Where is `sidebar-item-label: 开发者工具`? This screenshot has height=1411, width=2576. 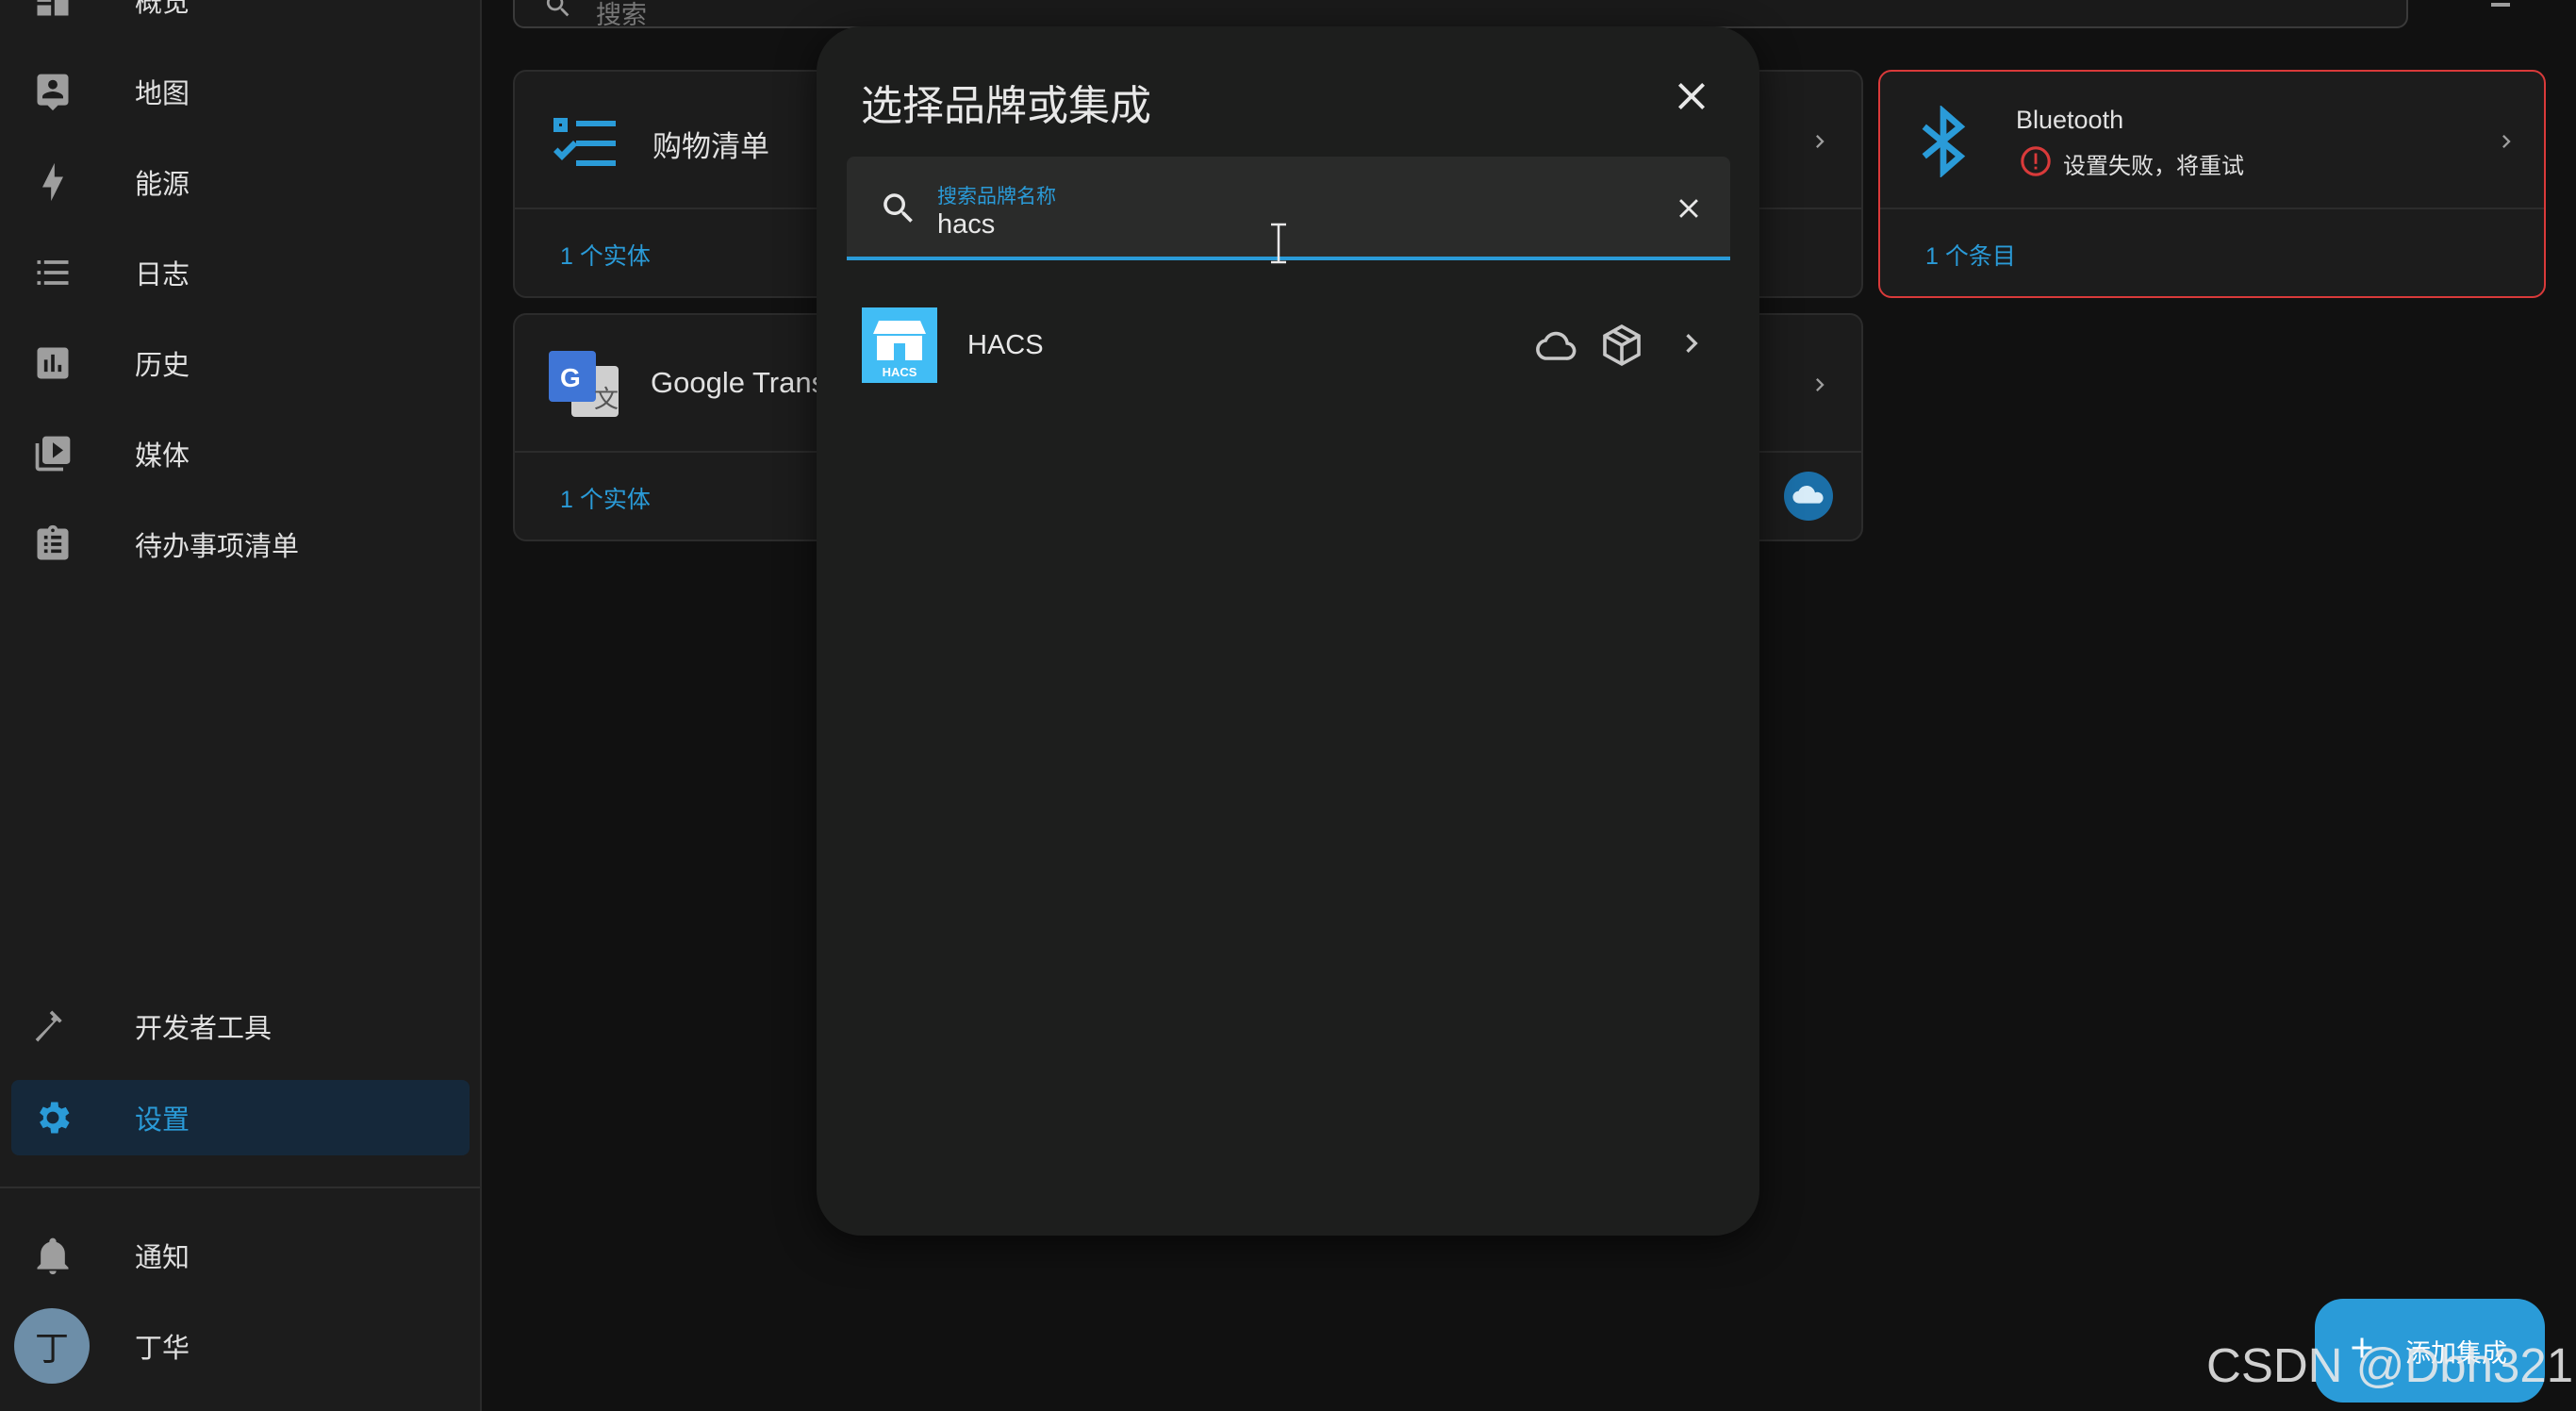
sidebar-item-label: 开发者工具 is located at coordinates (203, 1029).